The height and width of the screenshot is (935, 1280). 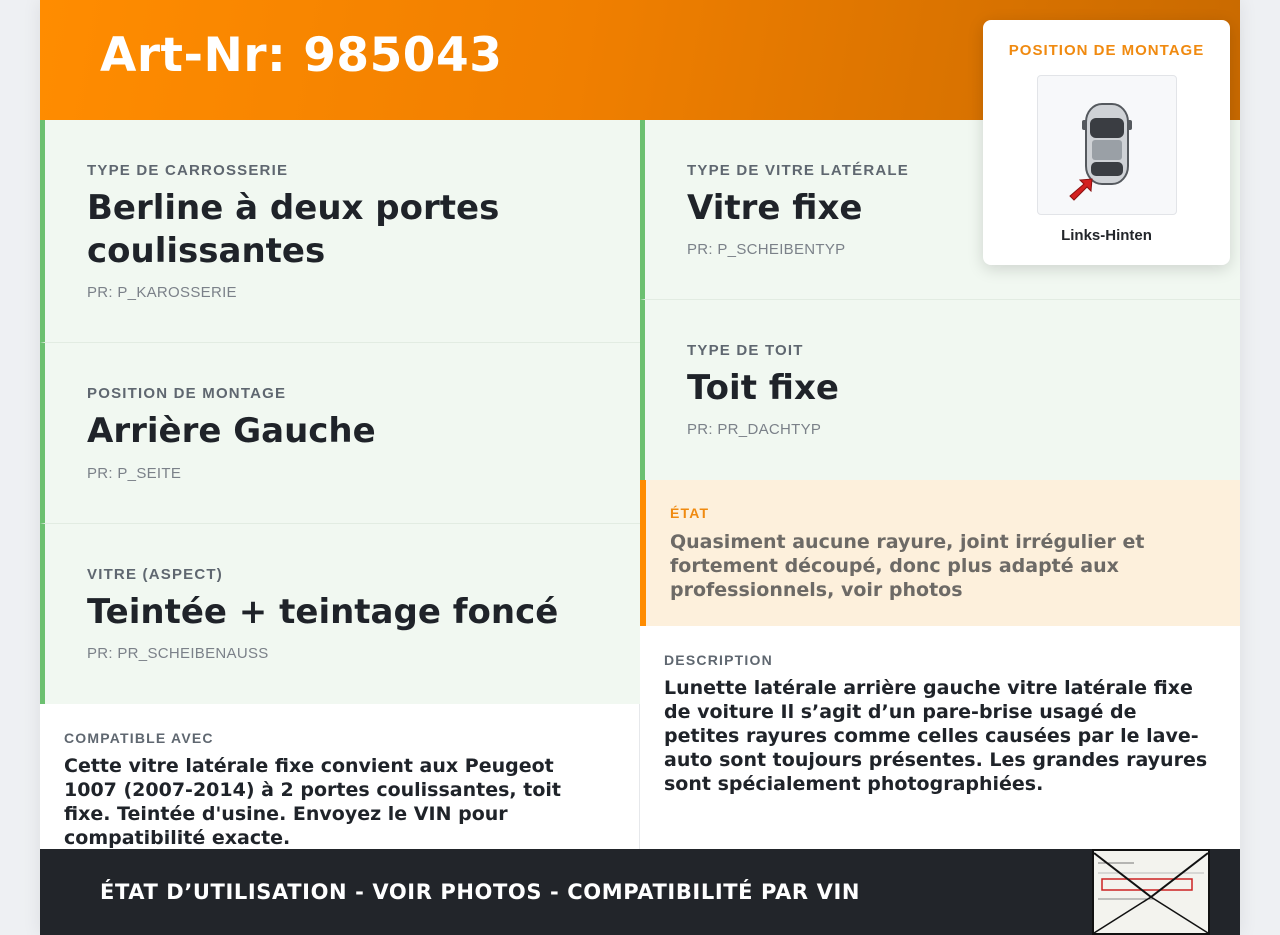 I want to click on cell-mount-position: POSITION DE MONTAGE Arrière Gauche PR, so click(x=340, y=433).